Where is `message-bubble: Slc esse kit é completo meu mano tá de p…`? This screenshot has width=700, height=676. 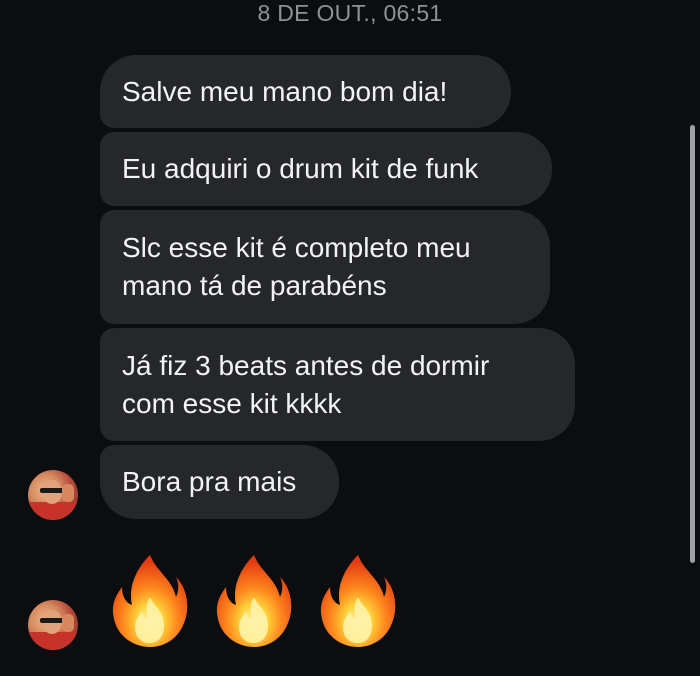
message-bubble: Slc esse kit é completo meu mano tá de p… is located at coordinates (325, 267).